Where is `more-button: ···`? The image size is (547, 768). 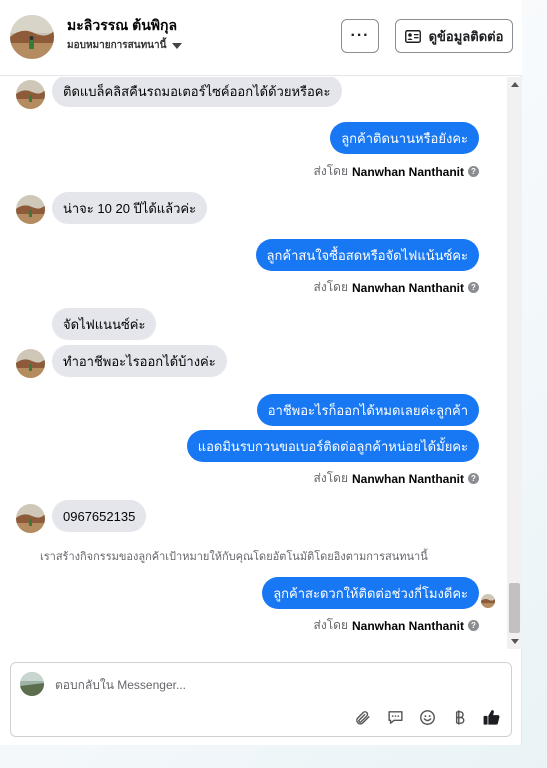
more-button: ··· is located at coordinates (360, 36).